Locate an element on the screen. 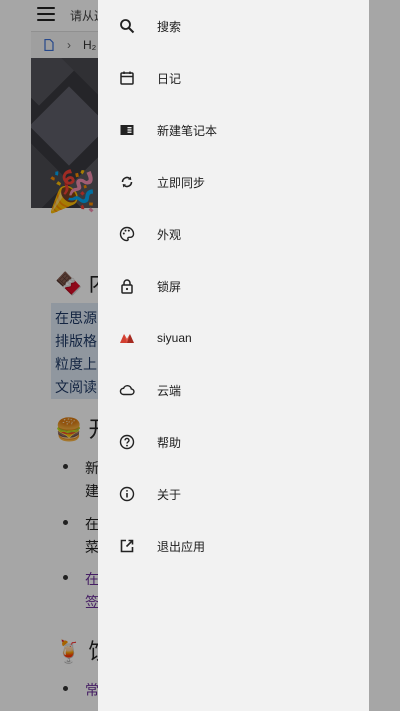 The image size is (400, 711). menu-item-sync: 立即同步 is located at coordinates (233, 182).